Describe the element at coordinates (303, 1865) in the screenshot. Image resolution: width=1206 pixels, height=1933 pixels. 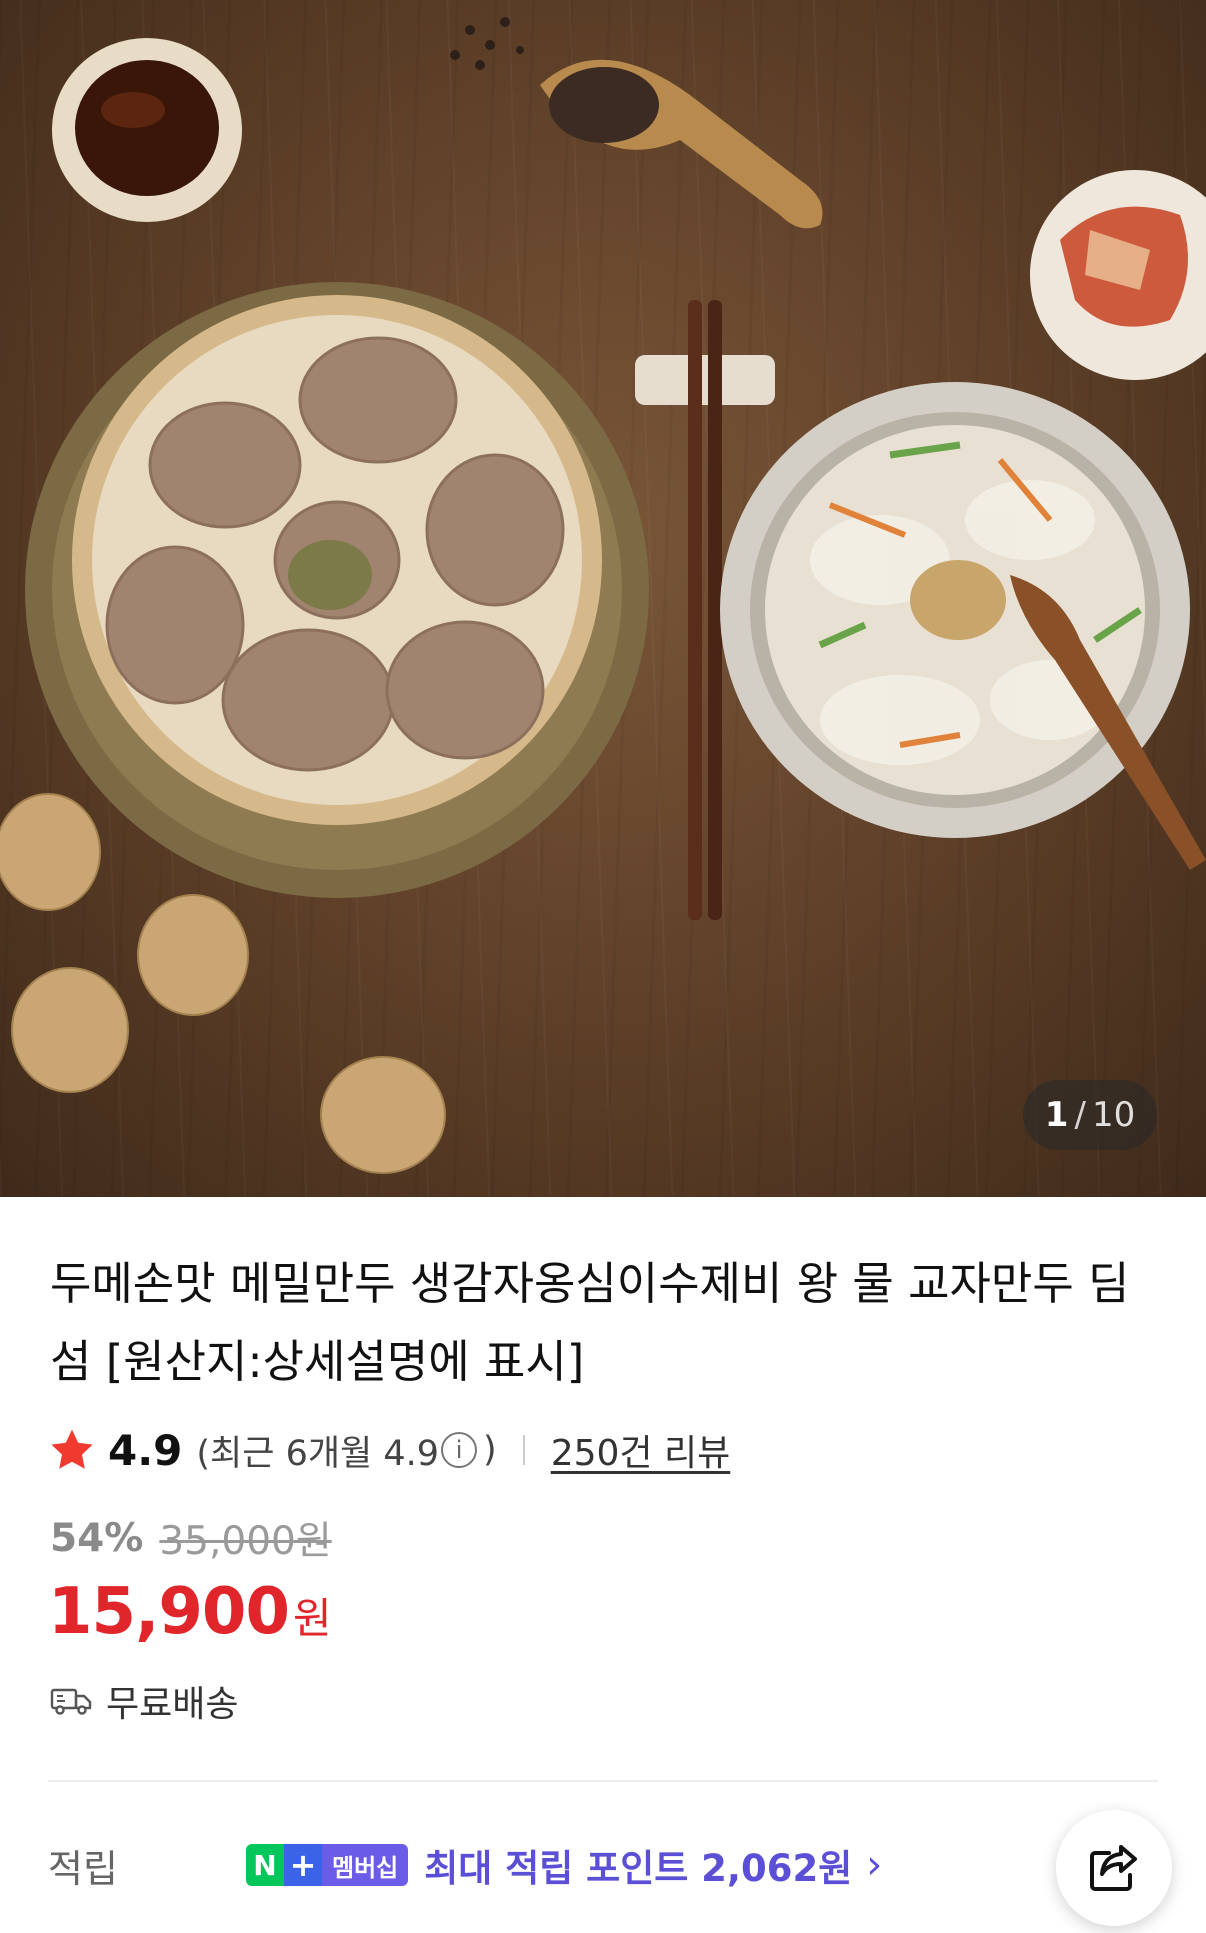
I see `plus-icon: +` at that location.